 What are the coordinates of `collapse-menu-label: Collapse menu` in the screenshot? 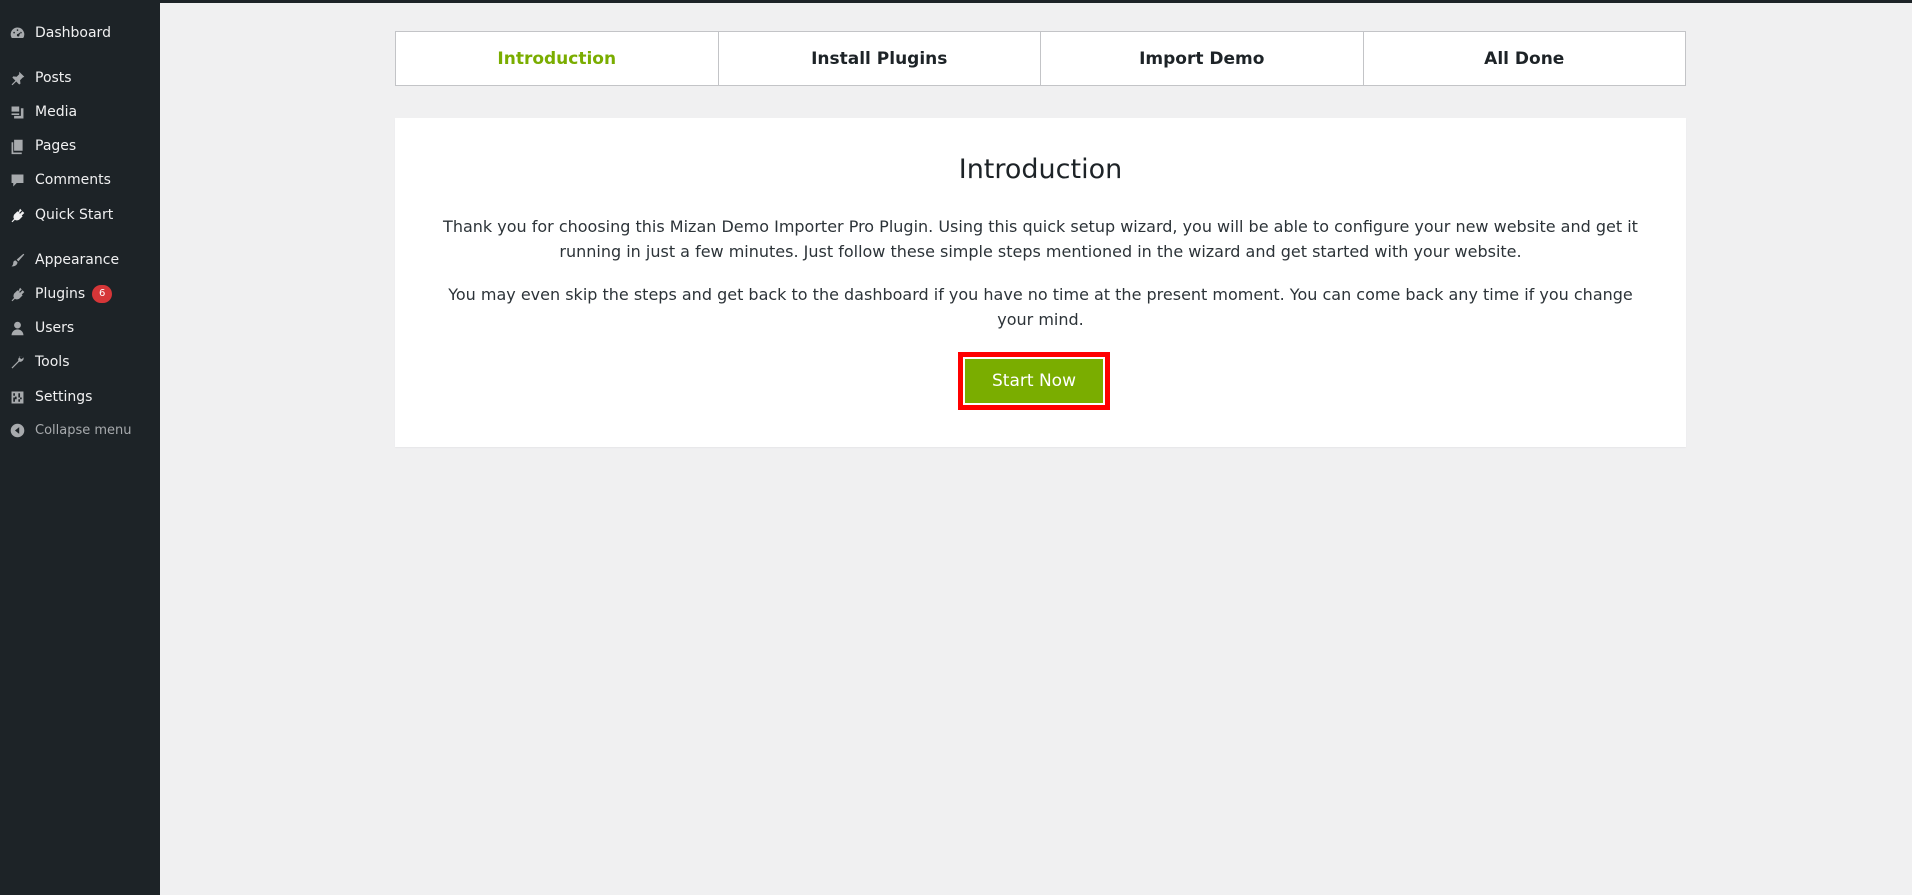 It's located at (83, 430).